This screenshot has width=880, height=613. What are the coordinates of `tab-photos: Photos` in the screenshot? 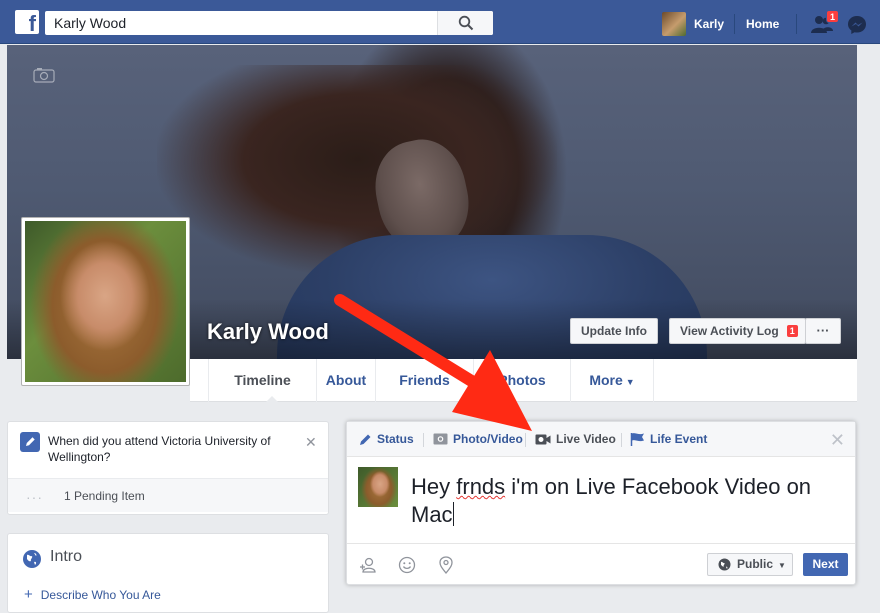 It's located at (522, 380).